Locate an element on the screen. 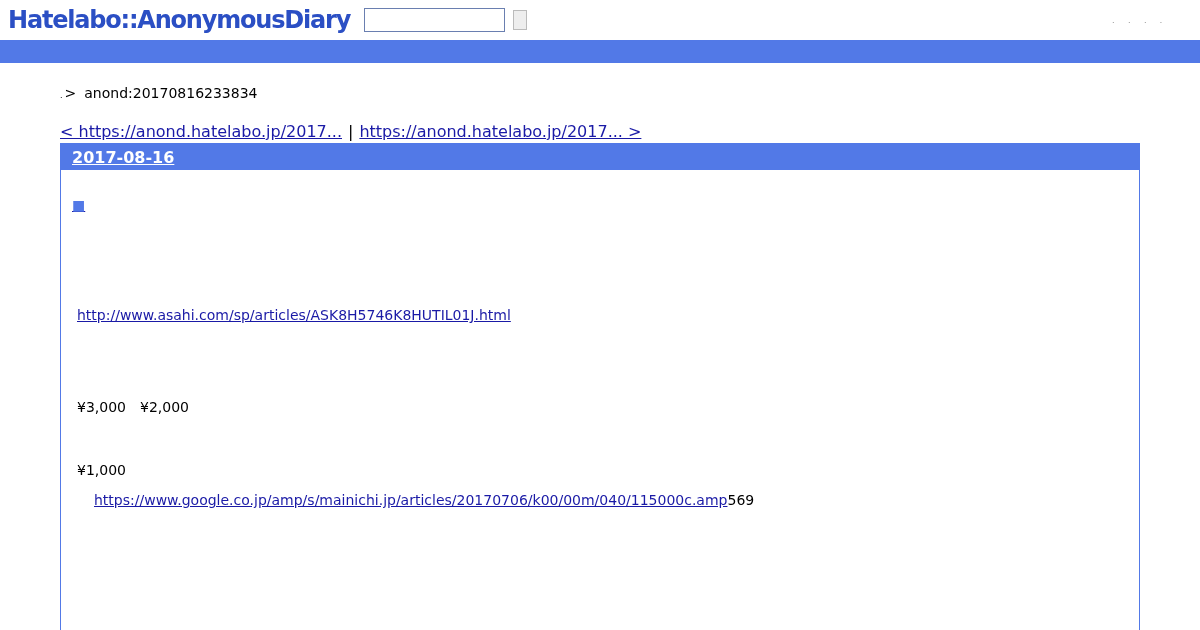  article-link: https://www.google.co.jp/amp/s/mainichi.jp/articles/20170706/k00/00m/040/115000c.amp is located at coordinates (411, 500).